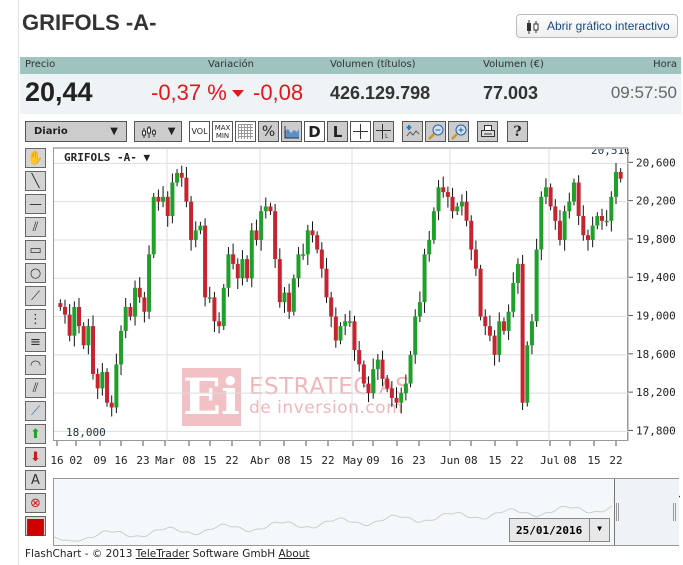 The width and height of the screenshot is (683, 565). Describe the element at coordinates (549, 530) in the screenshot. I see `navigator-date-value: 25/01/2016` at that location.